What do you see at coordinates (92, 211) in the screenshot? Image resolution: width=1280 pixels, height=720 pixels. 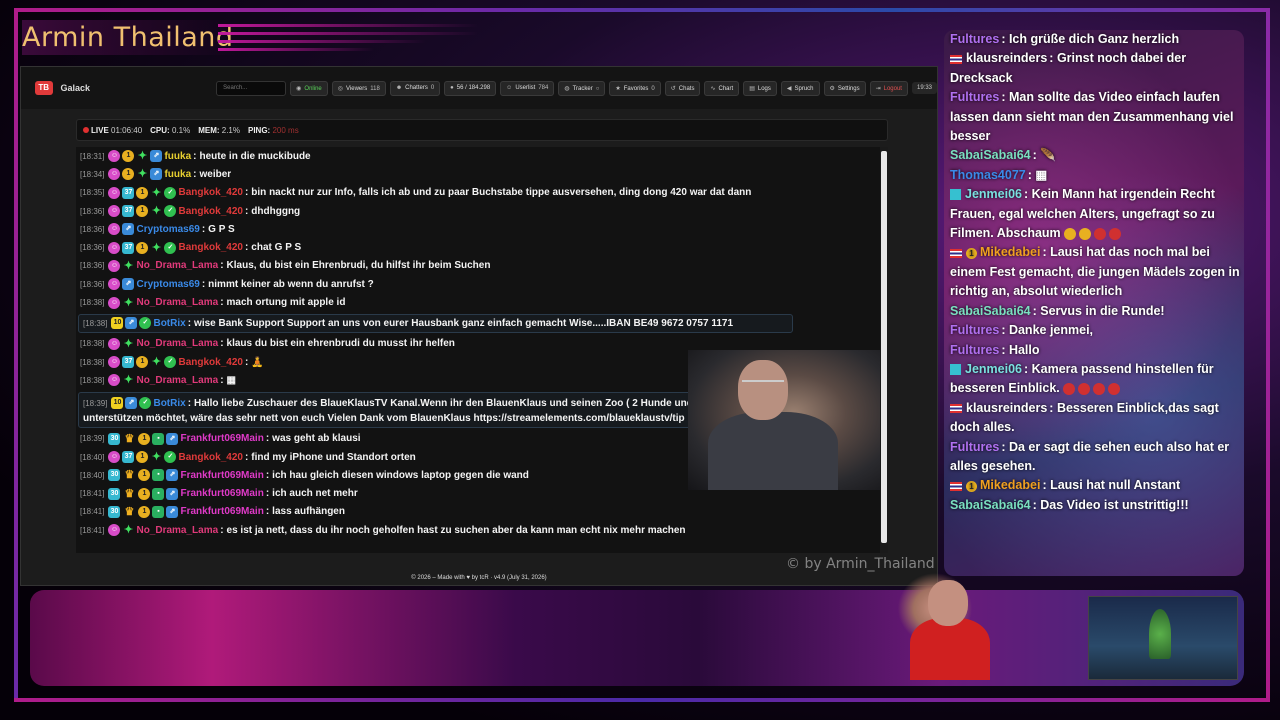 I see `chat-timestamp: [18:36]` at bounding box center [92, 211].